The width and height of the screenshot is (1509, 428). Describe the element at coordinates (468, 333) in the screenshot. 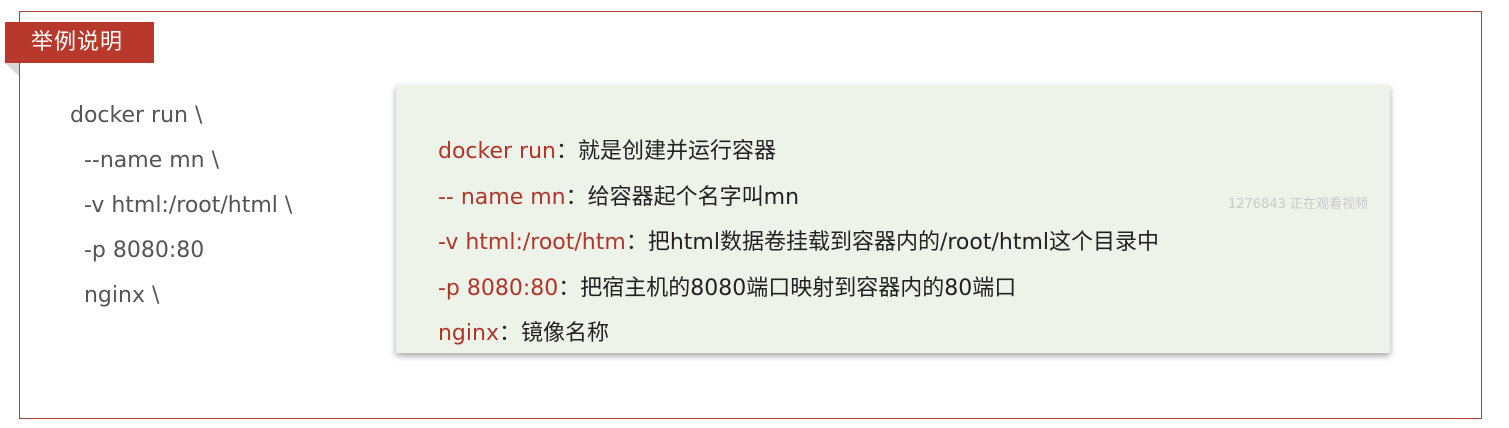

I see `option-key: nginx` at that location.